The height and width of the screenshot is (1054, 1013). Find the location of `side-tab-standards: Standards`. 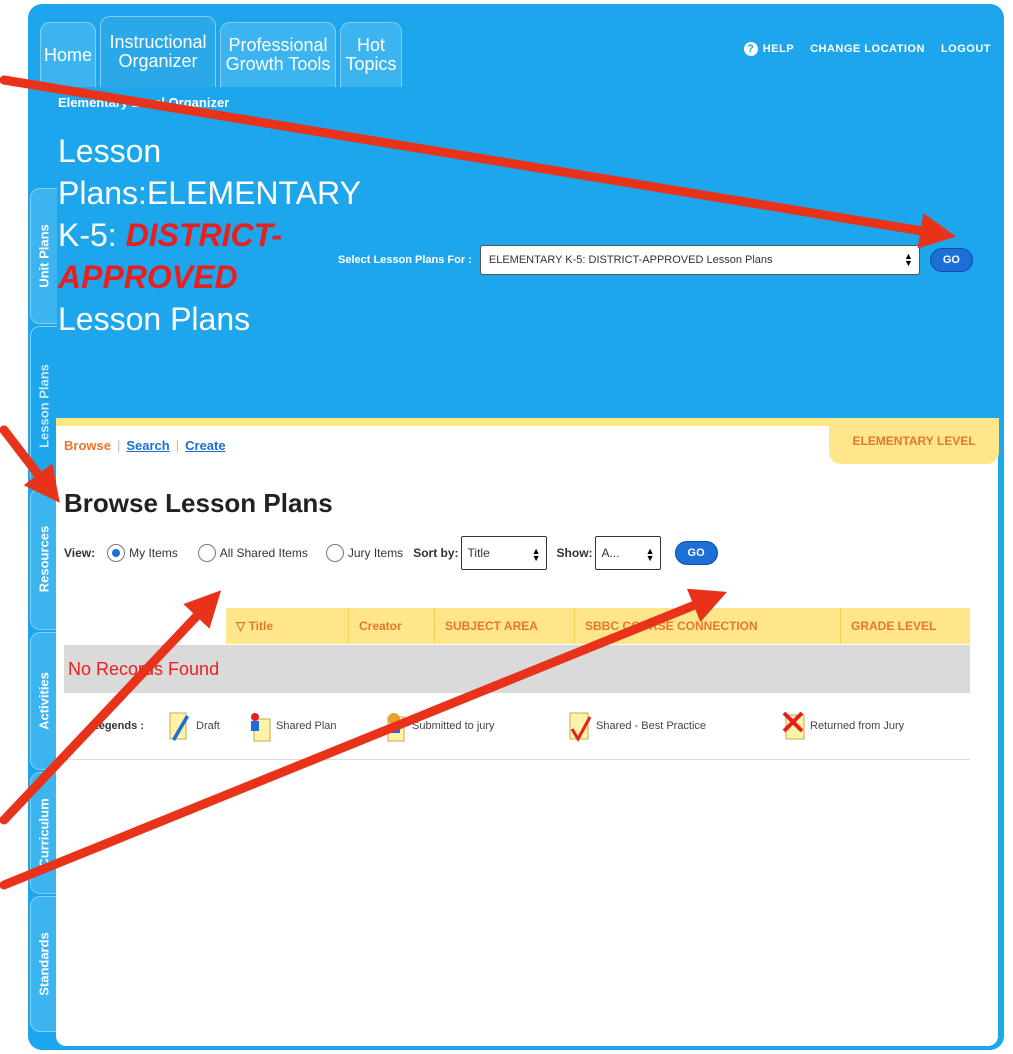

side-tab-standards: Standards is located at coordinates (43, 964).